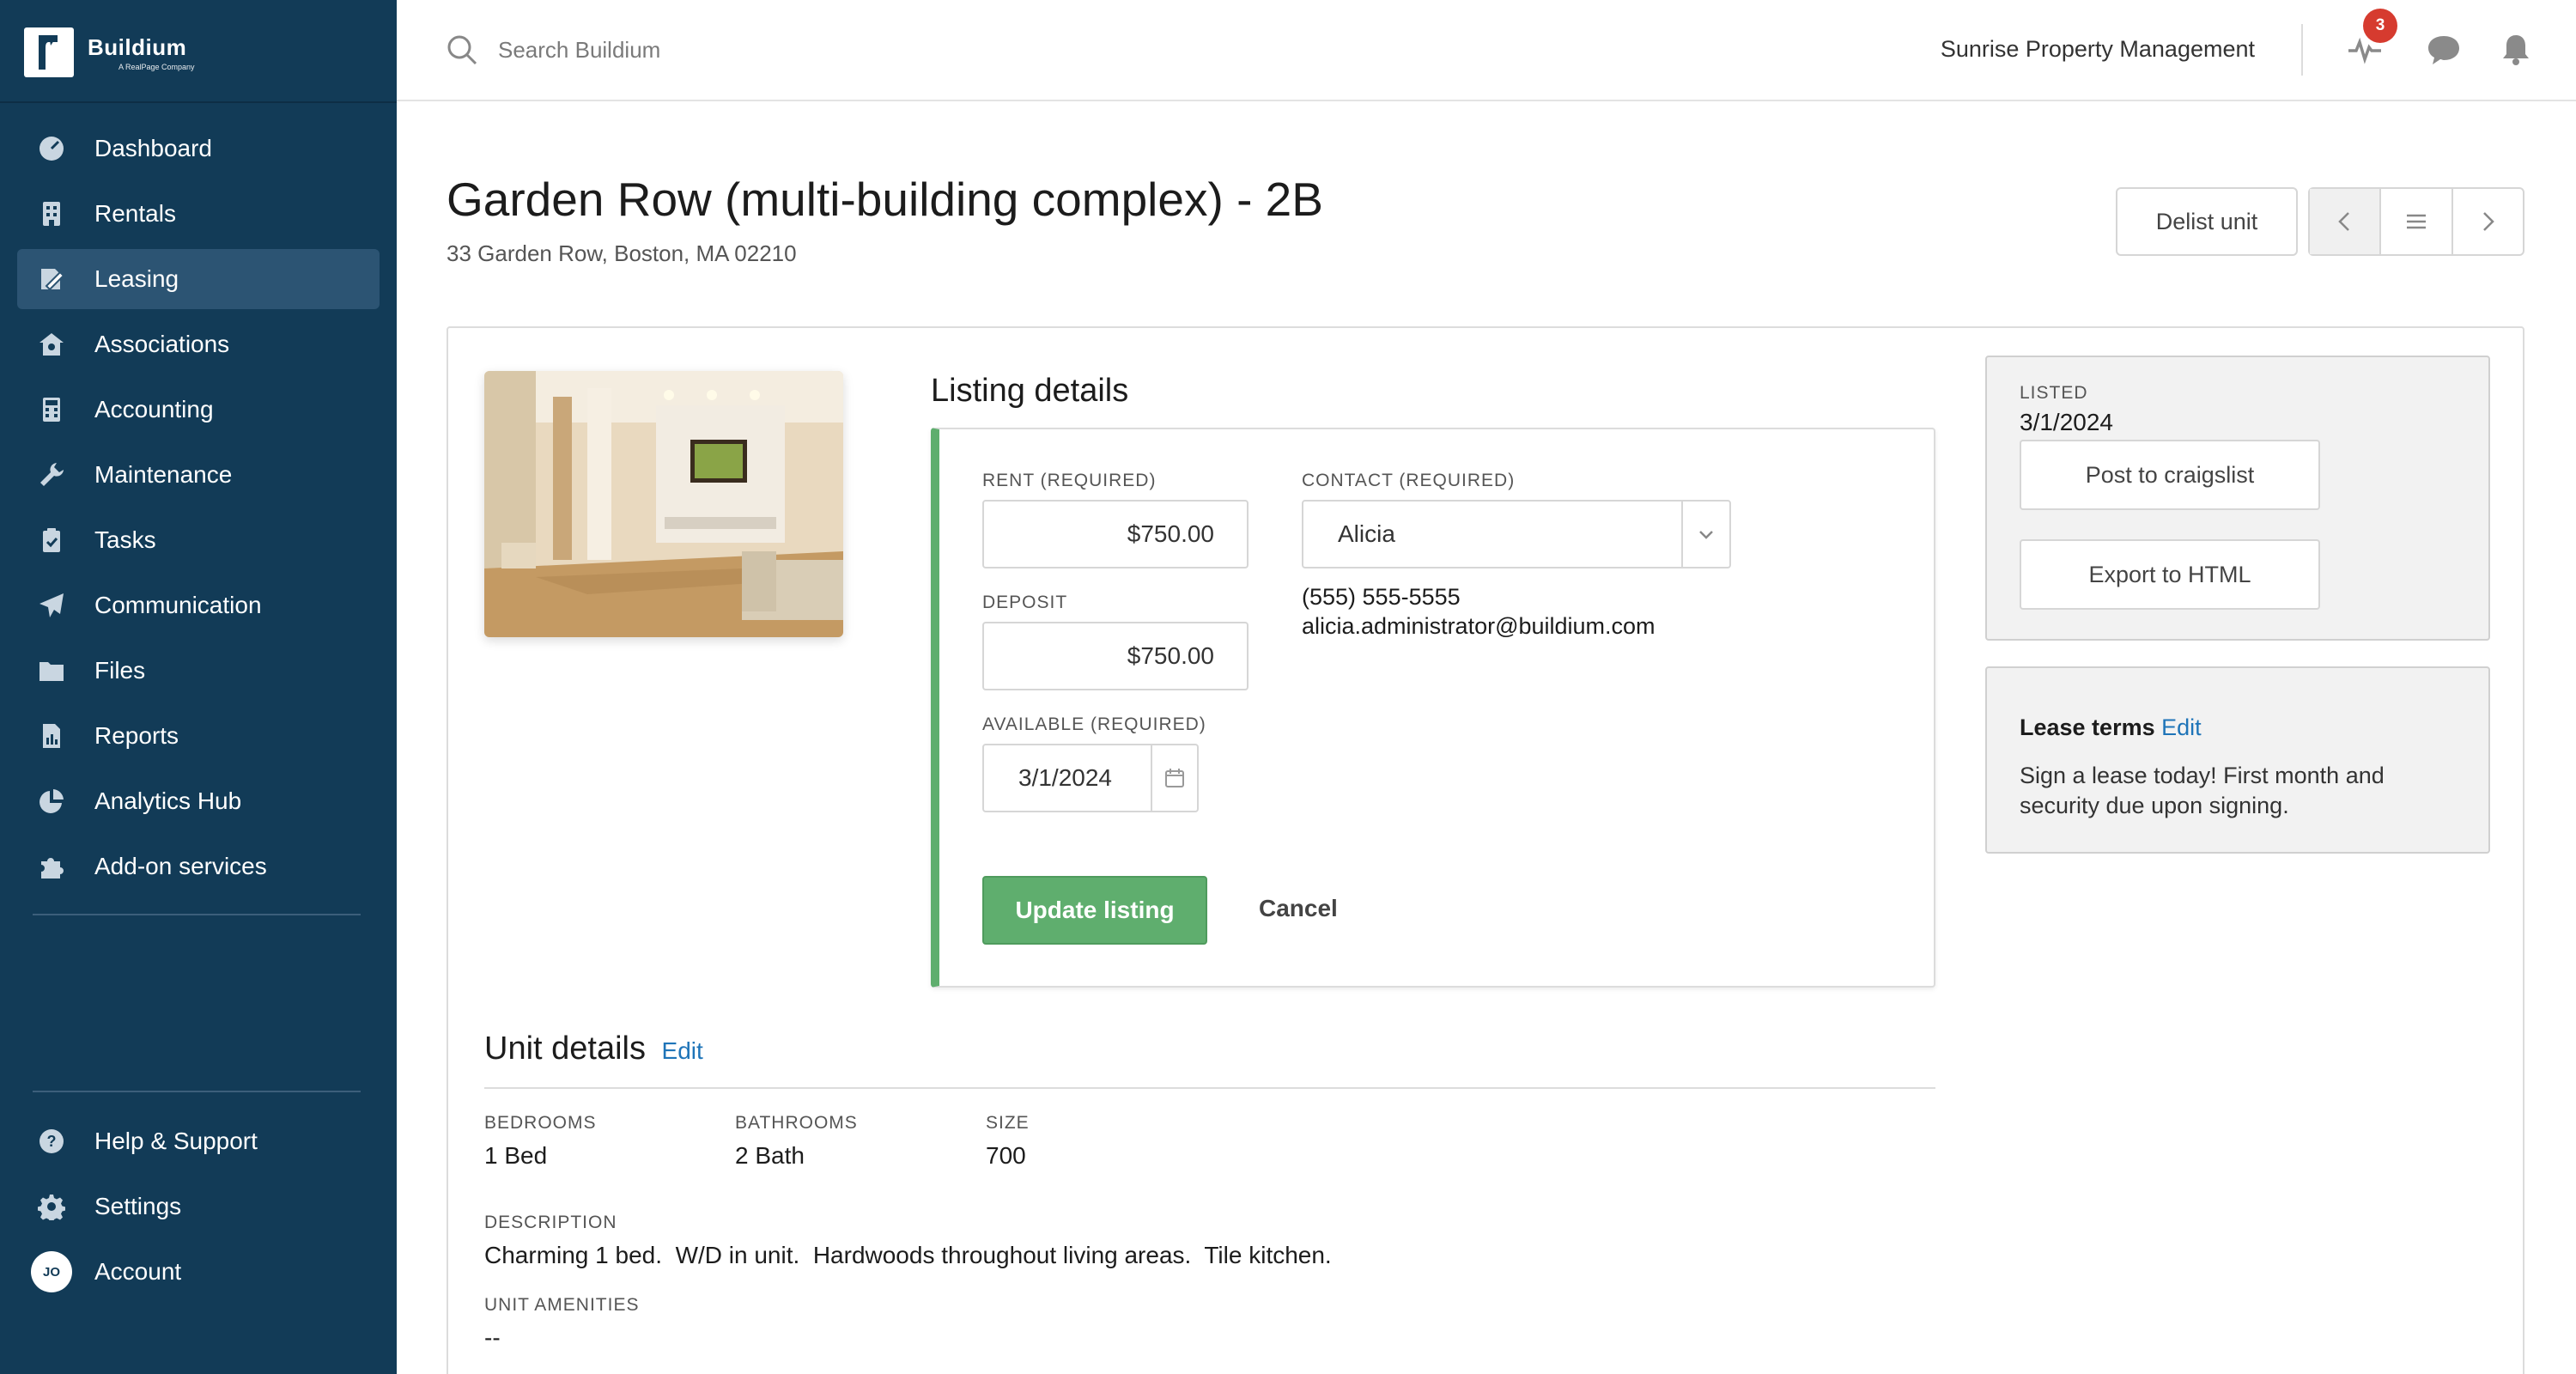  I want to click on unit-photo, so click(663, 504).